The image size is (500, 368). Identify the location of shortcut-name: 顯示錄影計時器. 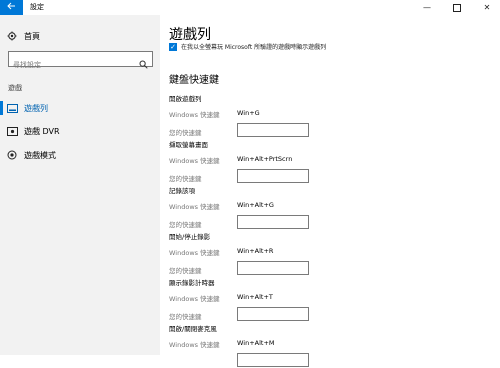
(192, 283).